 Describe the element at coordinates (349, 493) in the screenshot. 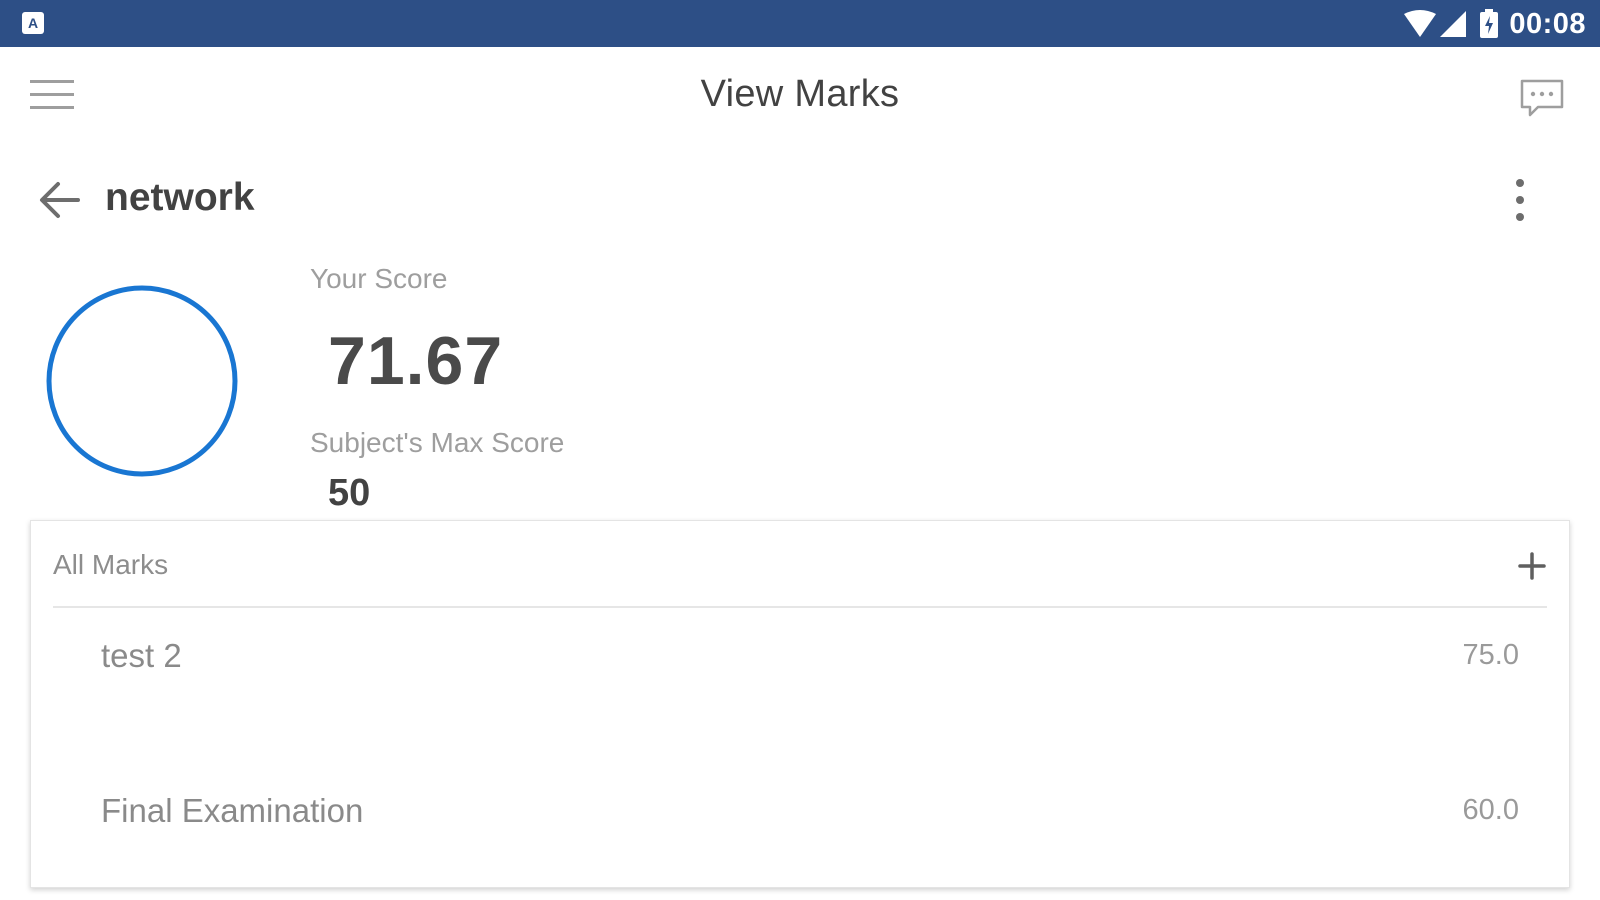

I see `max-score-value: 50` at that location.